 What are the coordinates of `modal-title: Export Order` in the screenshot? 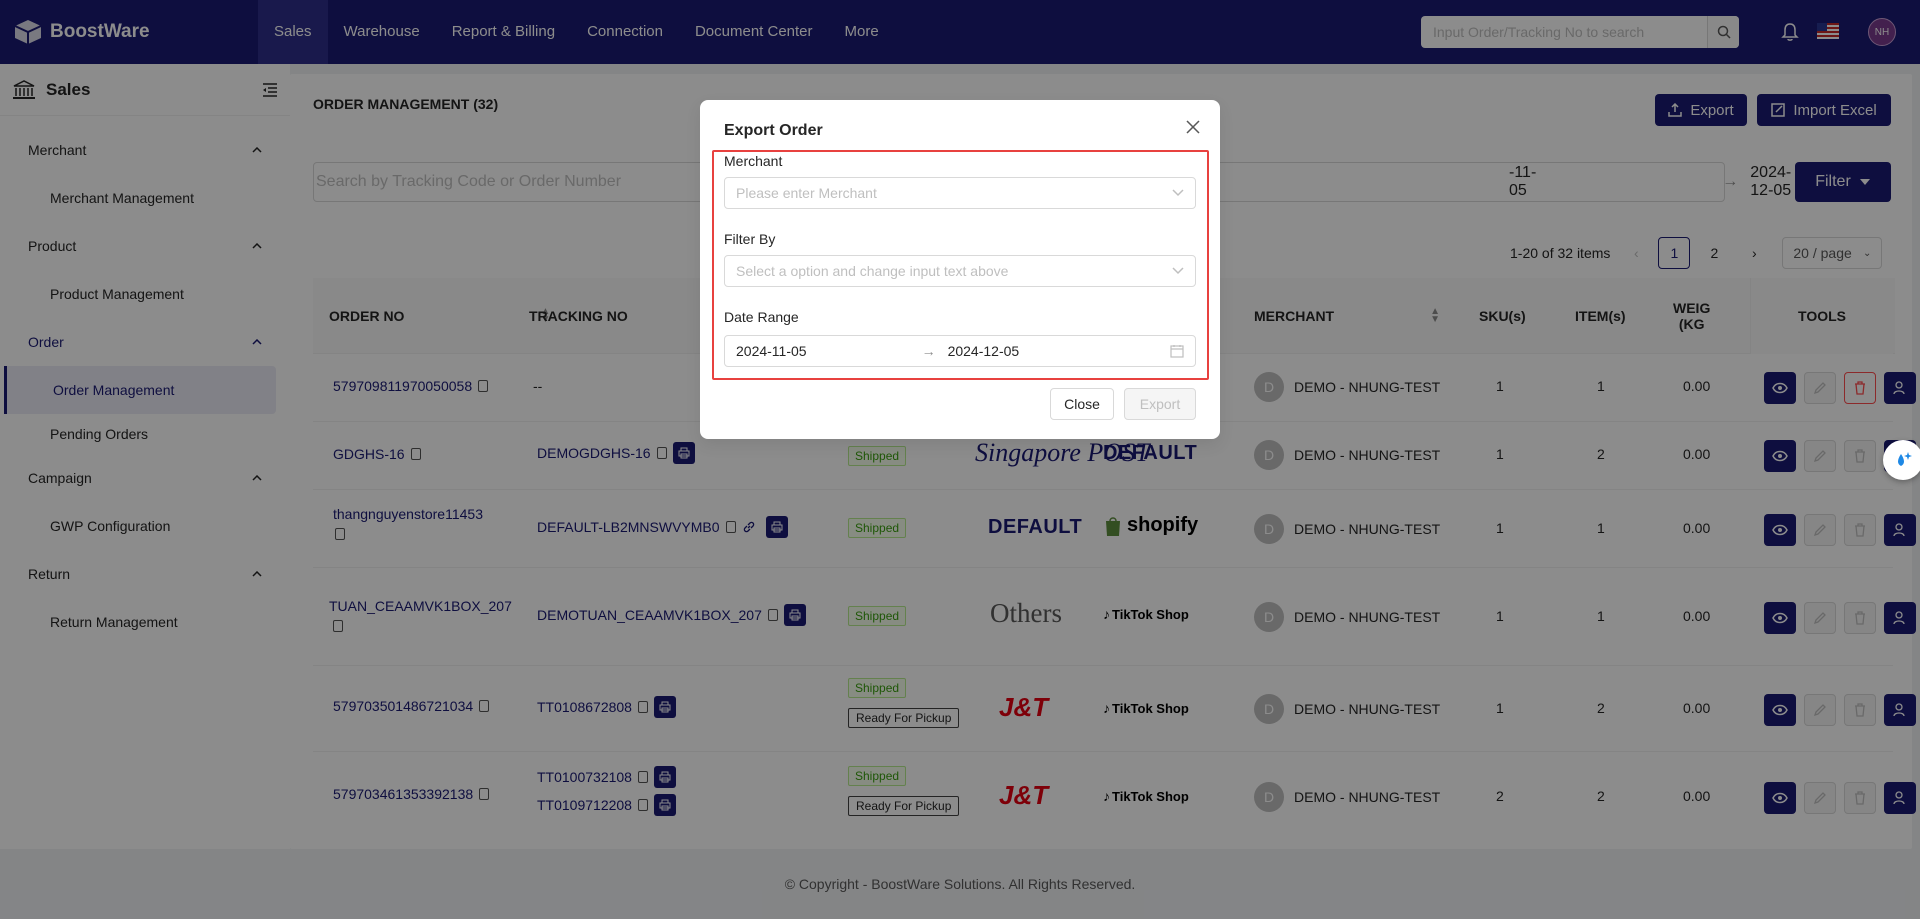 It's located at (773, 130).